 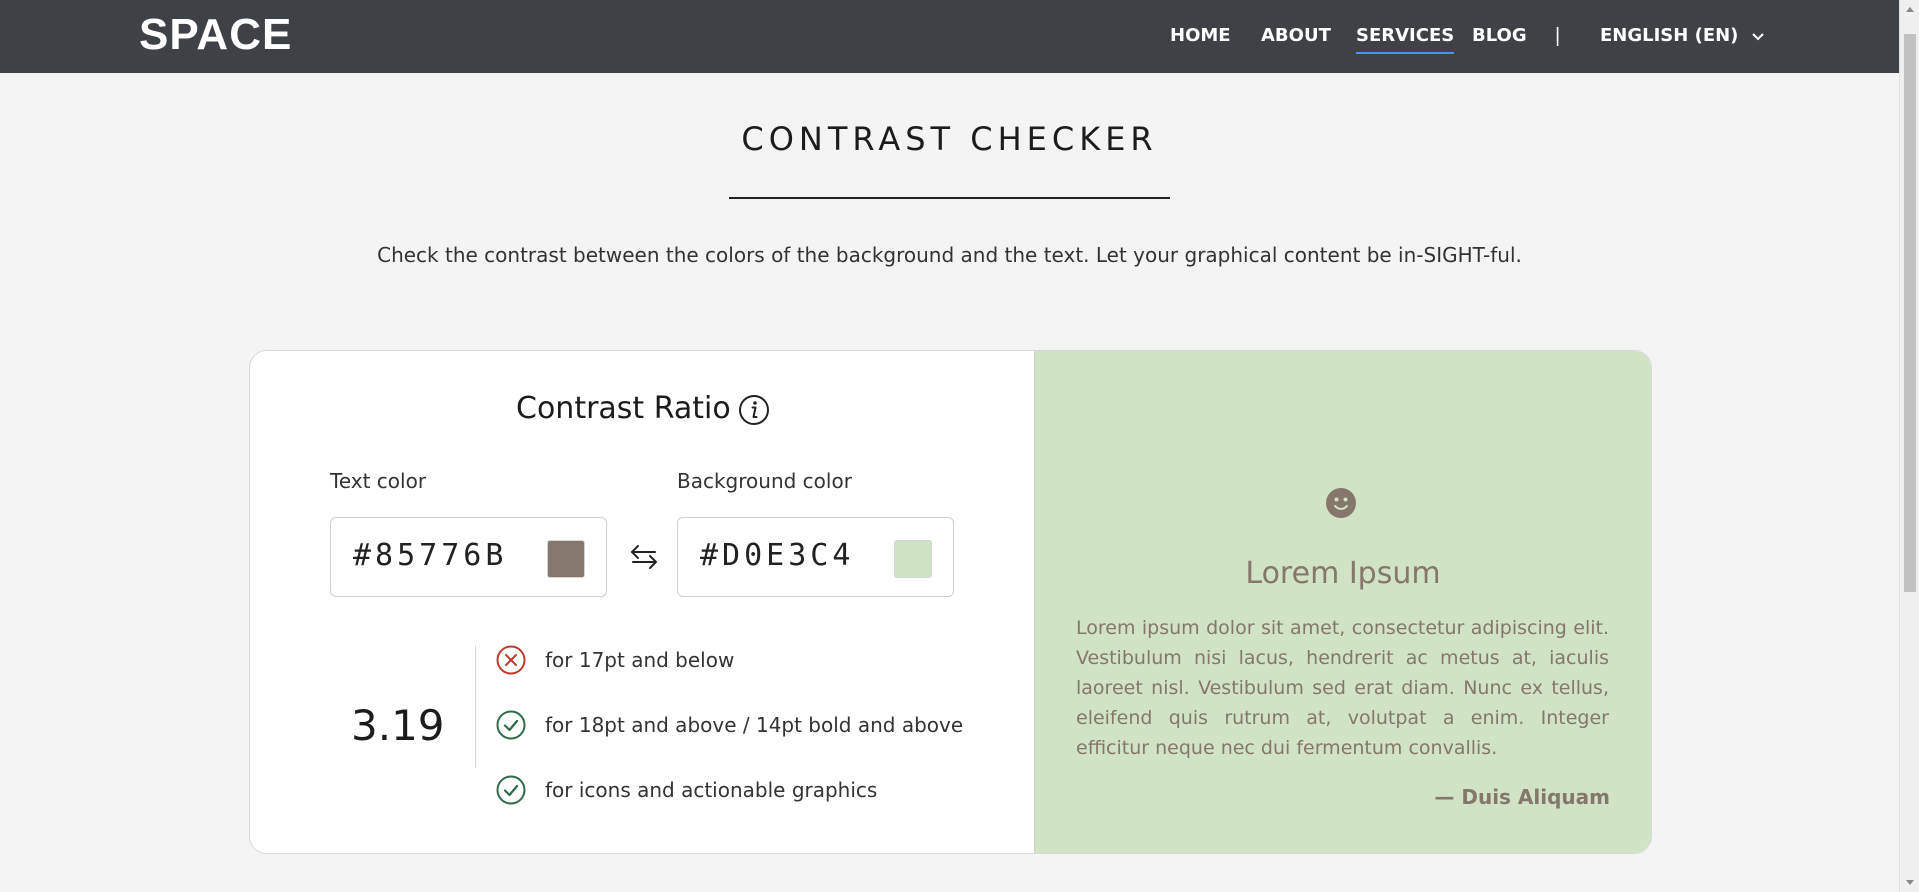 I want to click on language-selector: ENGLISH (EN), so click(x=1683, y=35).